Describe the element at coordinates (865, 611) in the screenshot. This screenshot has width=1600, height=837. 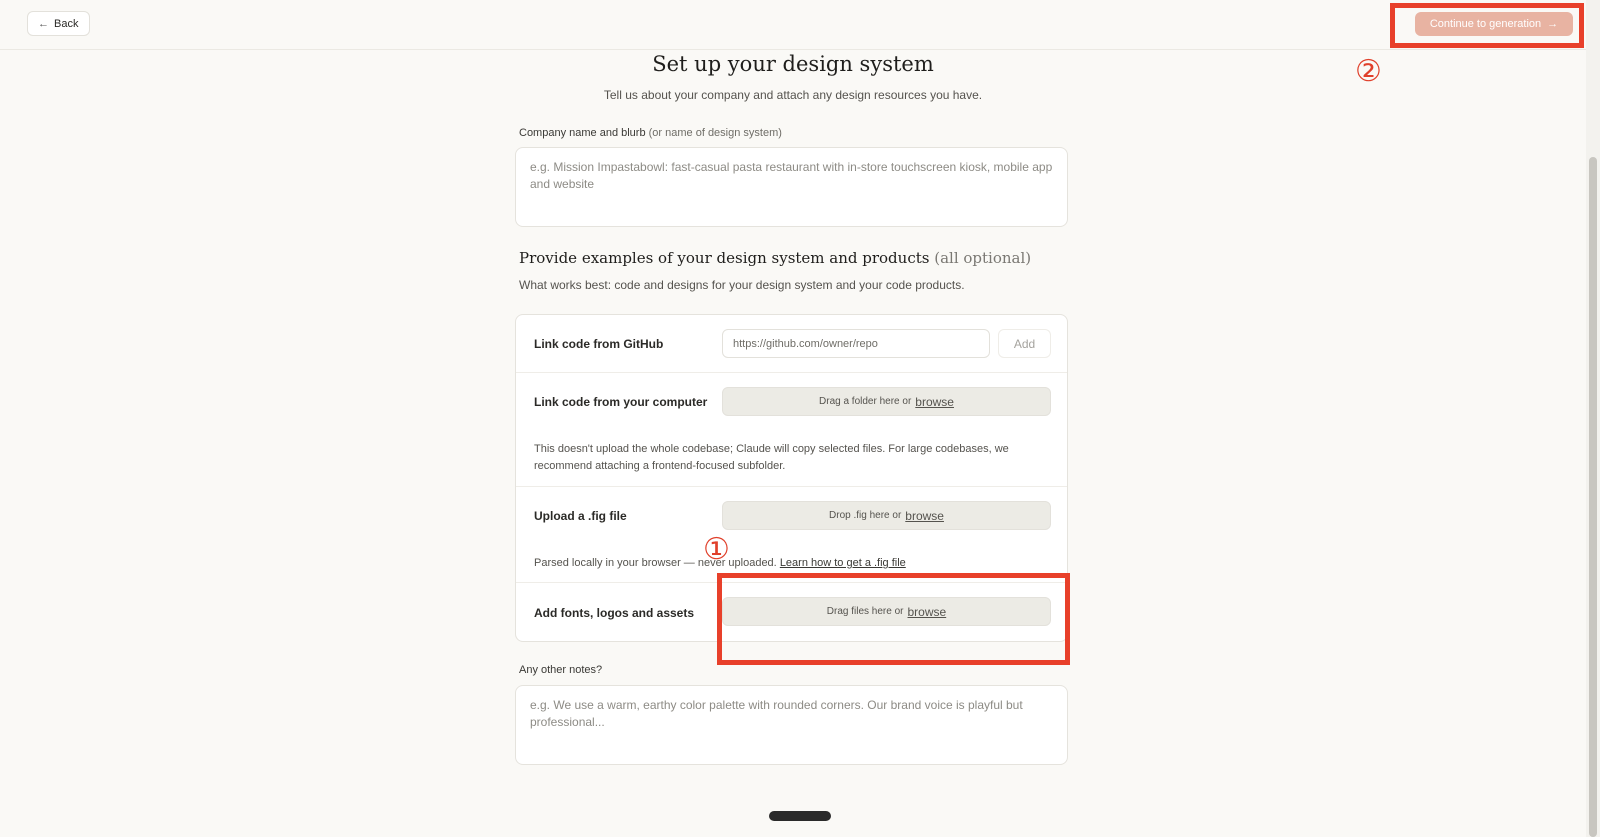
I see `assets-drop-text: Drag files here or` at that location.